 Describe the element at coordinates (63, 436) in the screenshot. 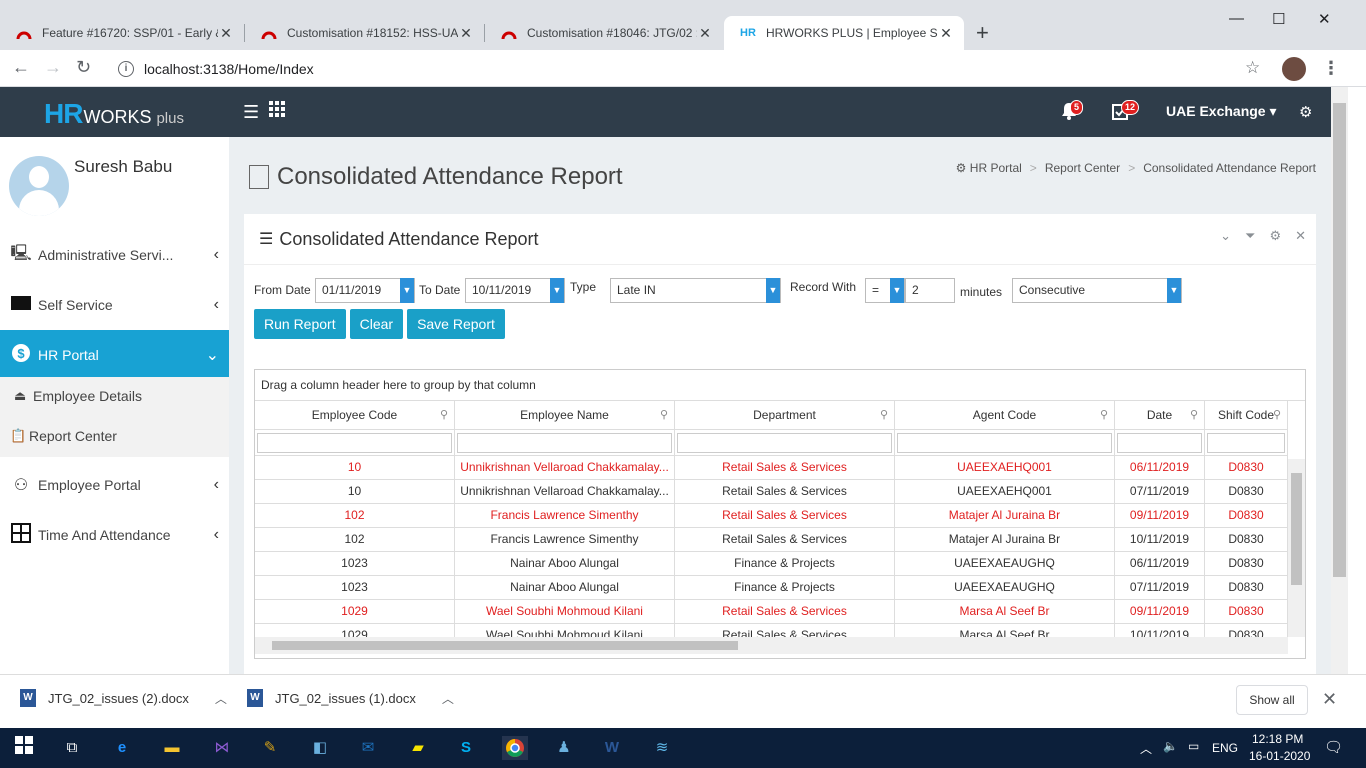

I see `sidebar-subitem-report-center: 📋 Report Center` at that location.